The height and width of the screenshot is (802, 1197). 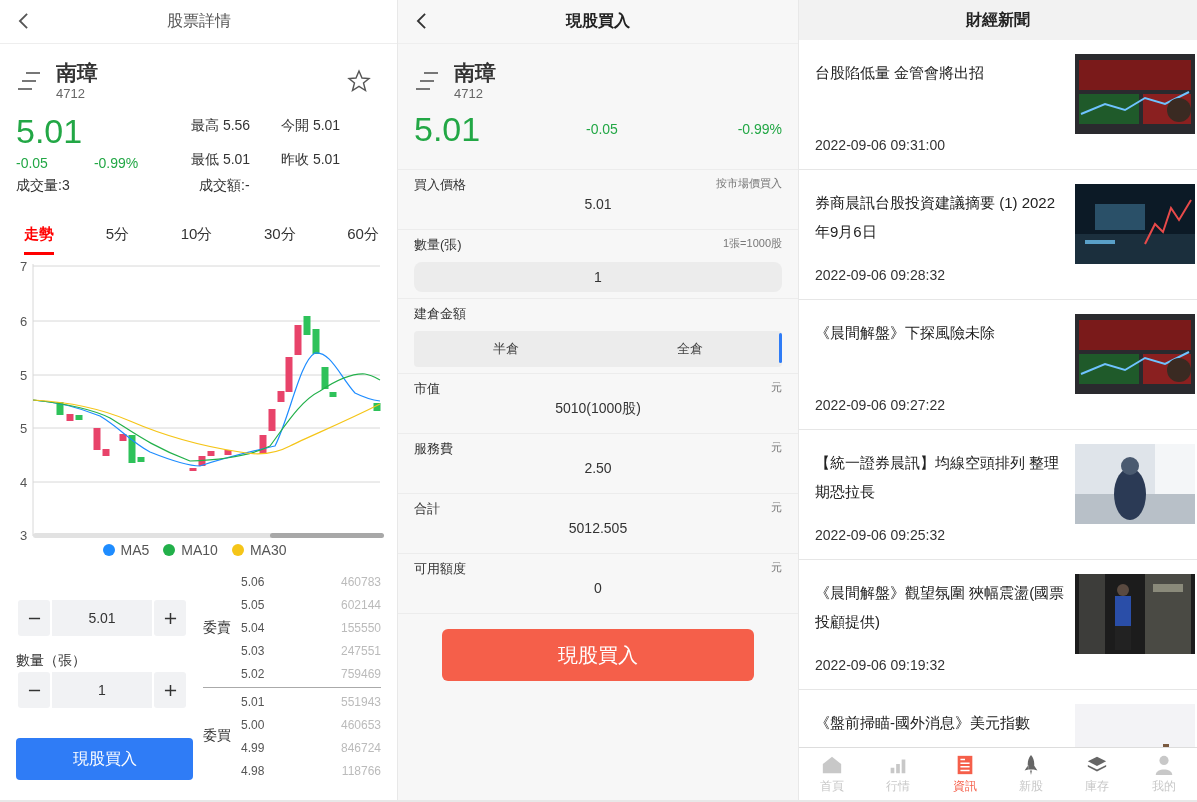 What do you see at coordinates (253, 581) in the screenshot?
I see `ask-price: 5.06` at bounding box center [253, 581].